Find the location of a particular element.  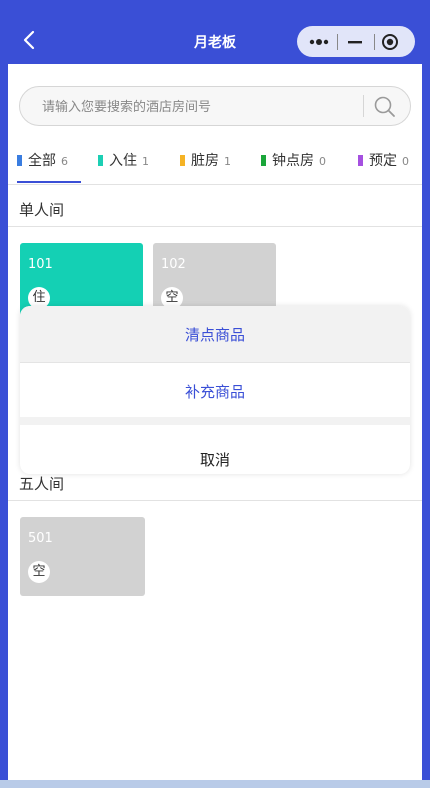

room-card-501: 501 空 is located at coordinates (82, 556).